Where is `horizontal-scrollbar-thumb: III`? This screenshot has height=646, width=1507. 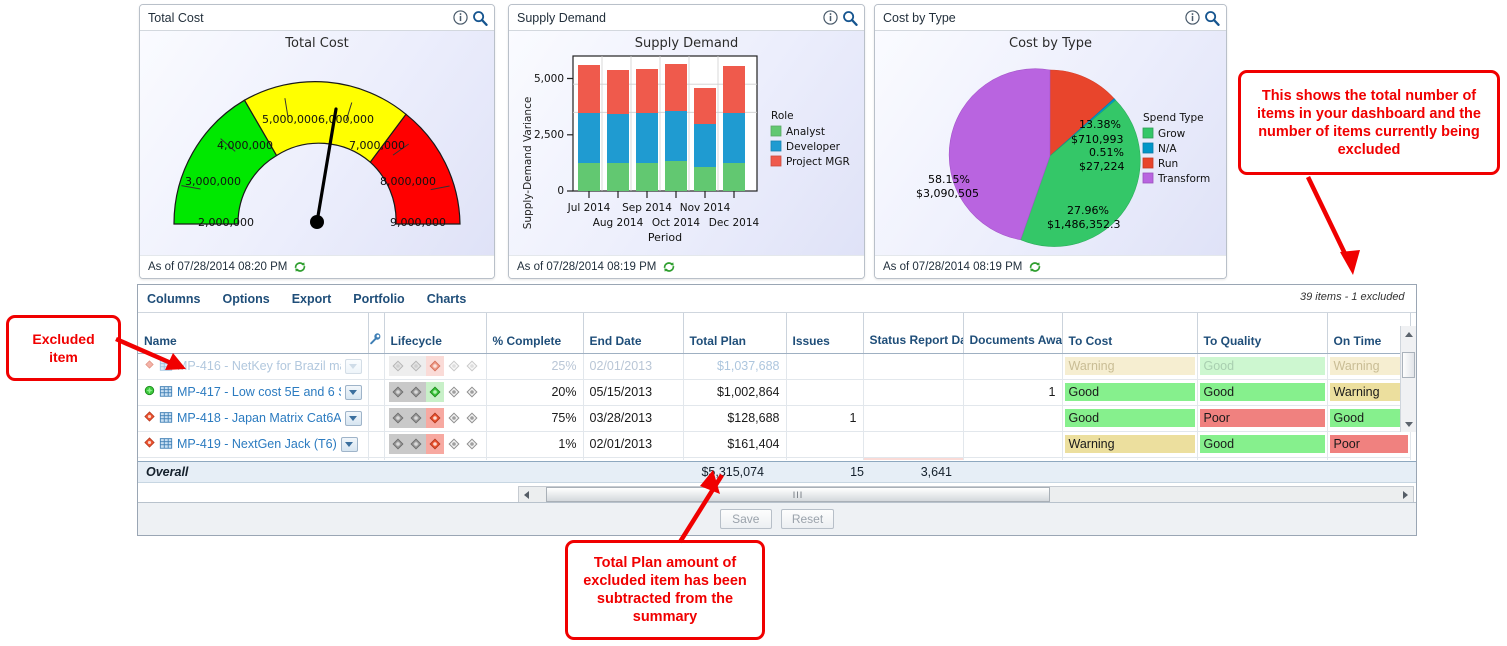
horizontal-scrollbar-thumb: III is located at coordinates (798, 494).